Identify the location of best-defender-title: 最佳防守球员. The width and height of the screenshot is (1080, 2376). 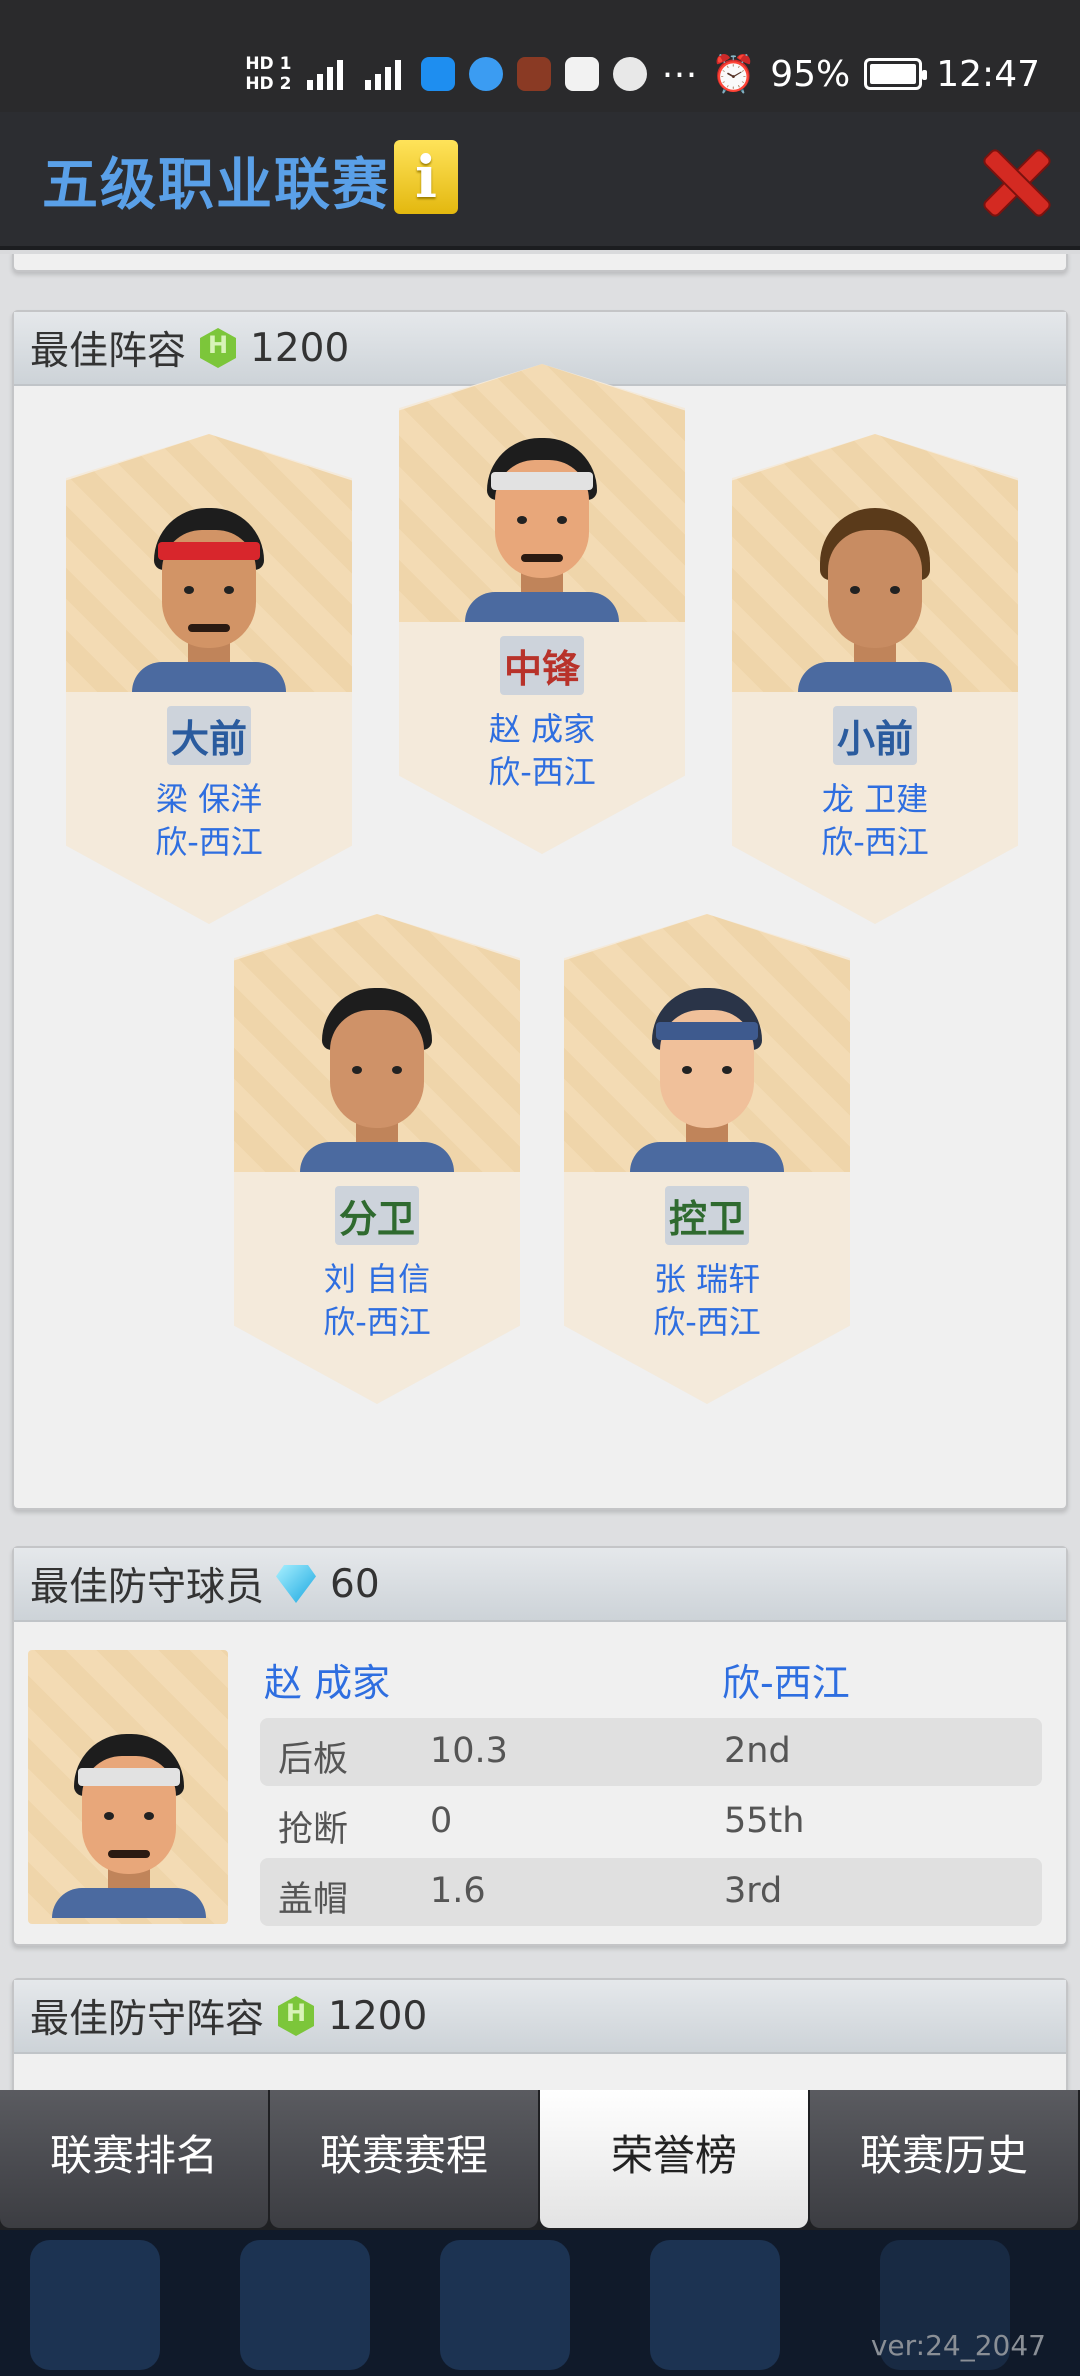
(147, 1587).